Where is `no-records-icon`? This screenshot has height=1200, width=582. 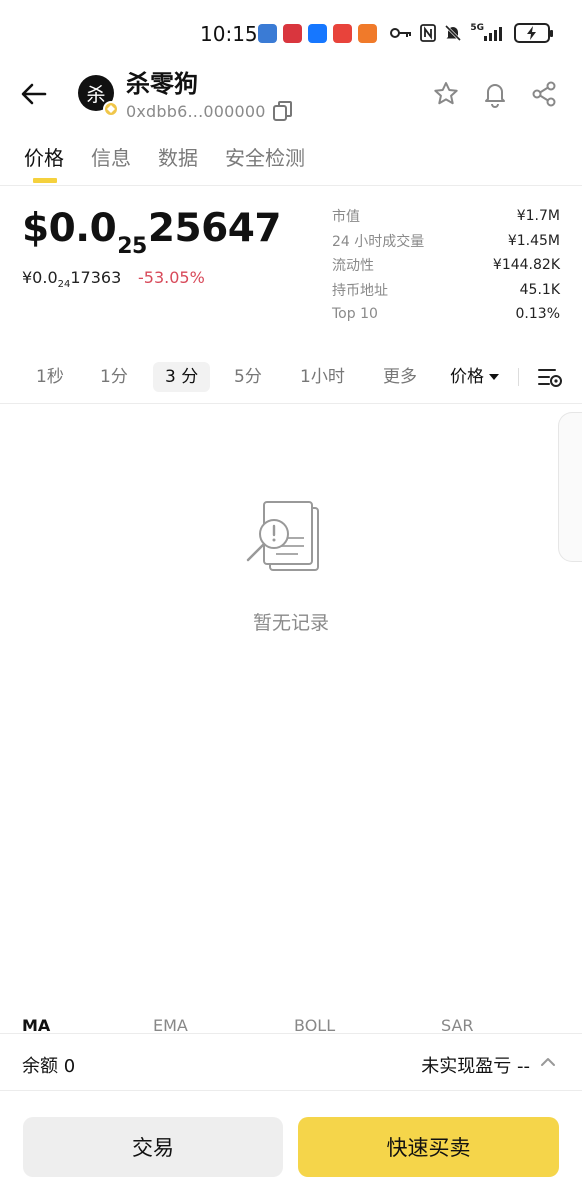 no-records-icon is located at coordinates (288, 546).